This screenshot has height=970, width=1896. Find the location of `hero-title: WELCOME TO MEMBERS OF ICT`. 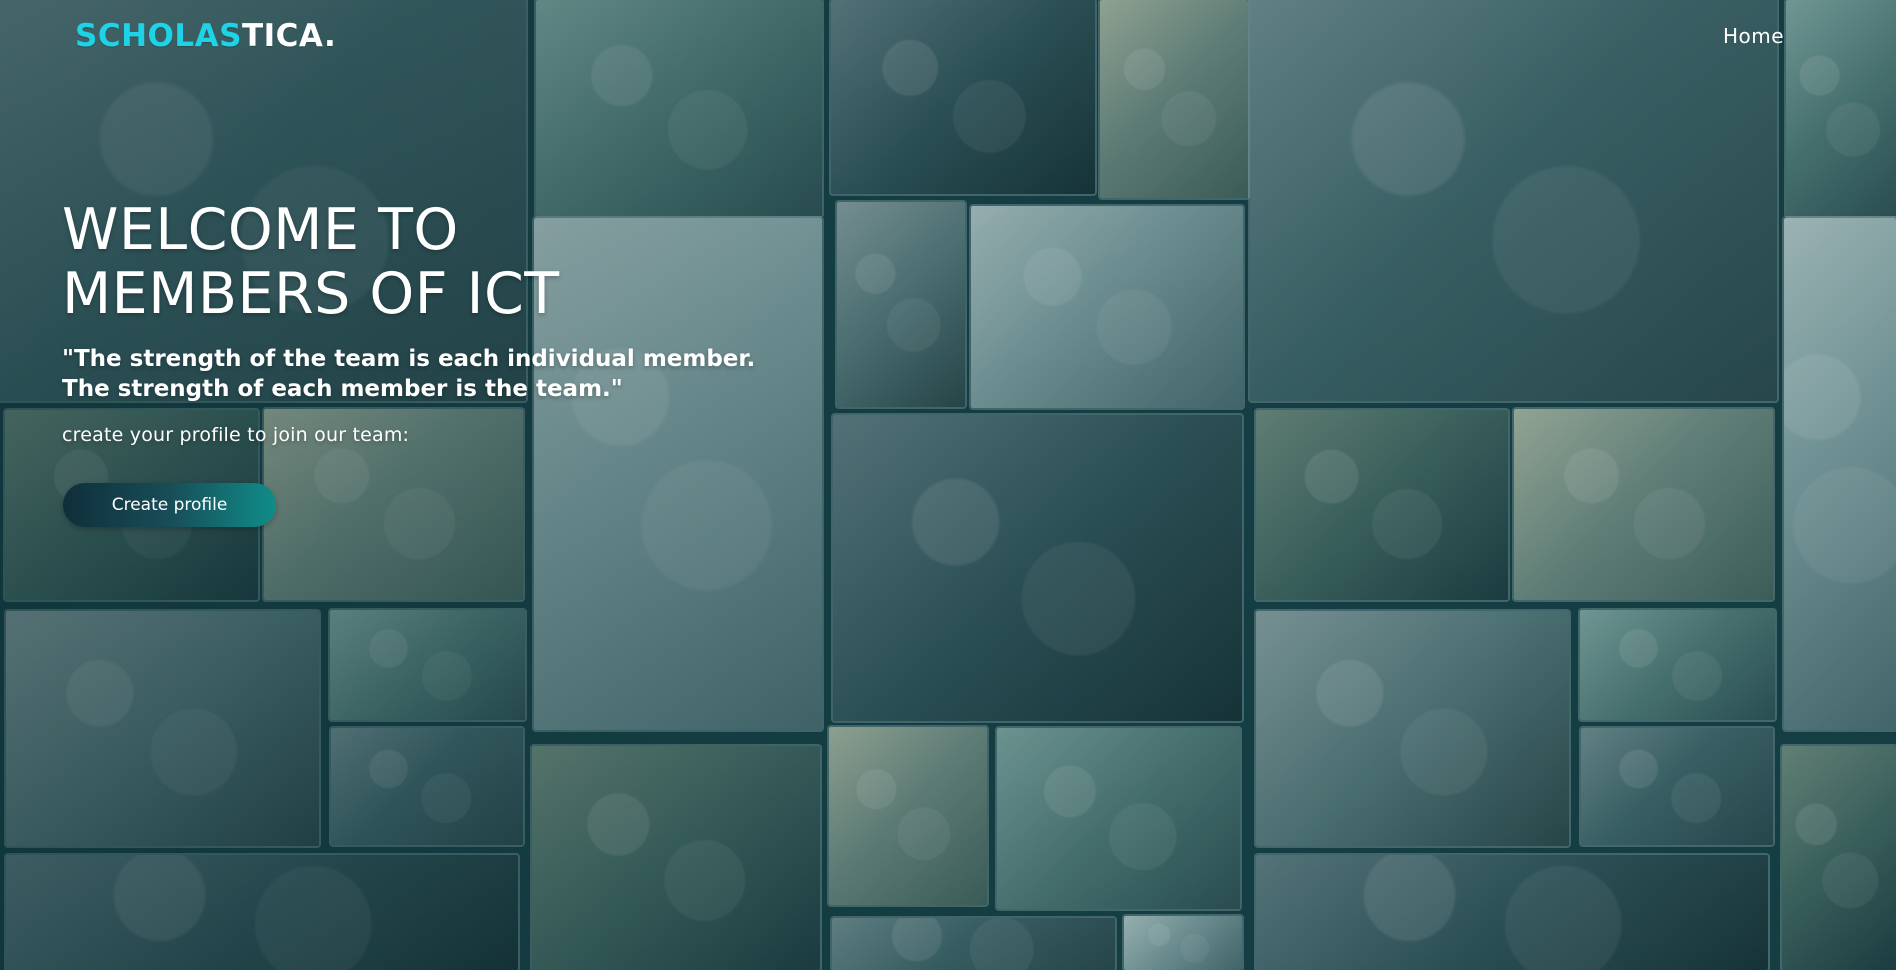

hero-title: WELCOME TO MEMBERS OF ICT is located at coordinates (422, 262).